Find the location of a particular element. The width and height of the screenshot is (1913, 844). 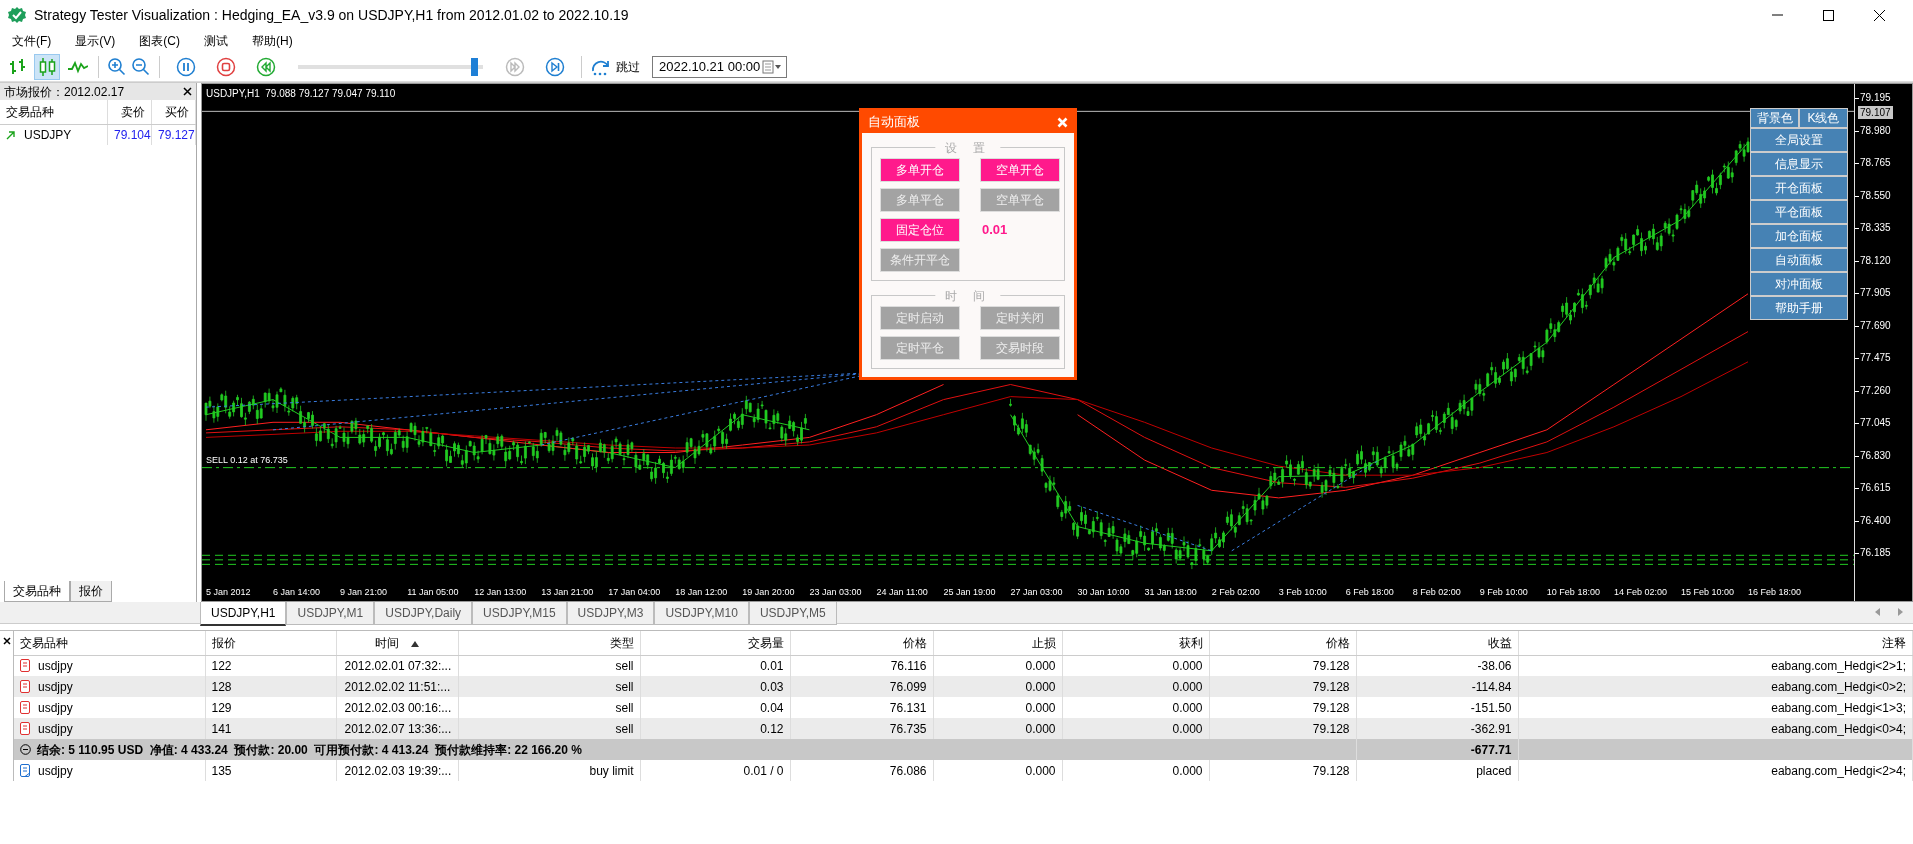

menu-item: 测试 is located at coordinates (216, 41).